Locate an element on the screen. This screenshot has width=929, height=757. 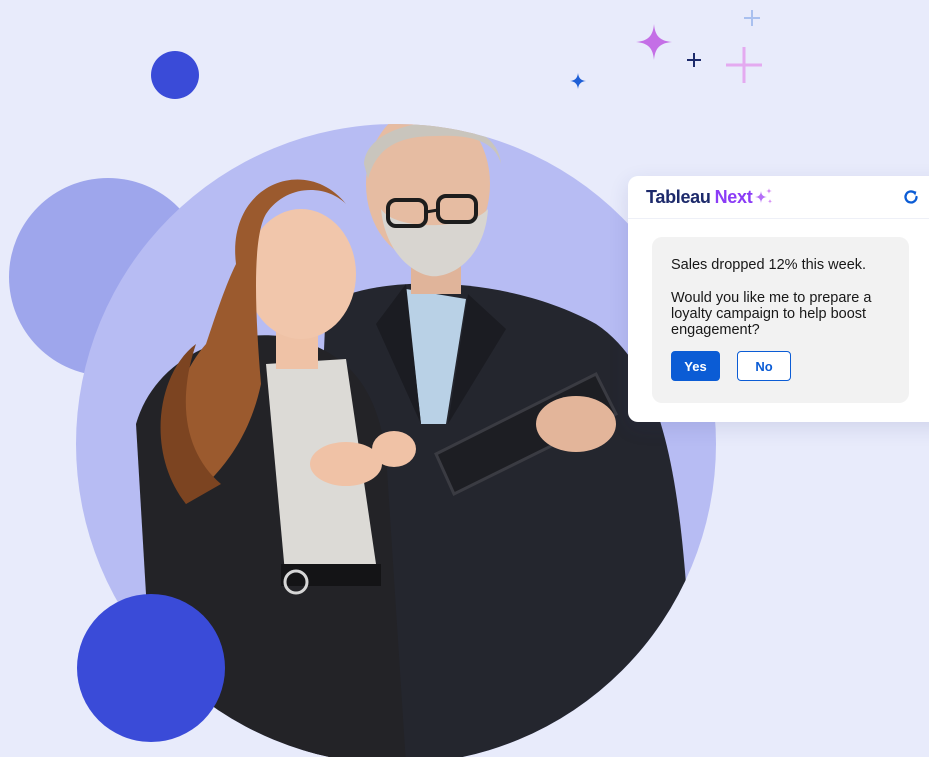
deco-circle-small-top is located at coordinates (175, 75).